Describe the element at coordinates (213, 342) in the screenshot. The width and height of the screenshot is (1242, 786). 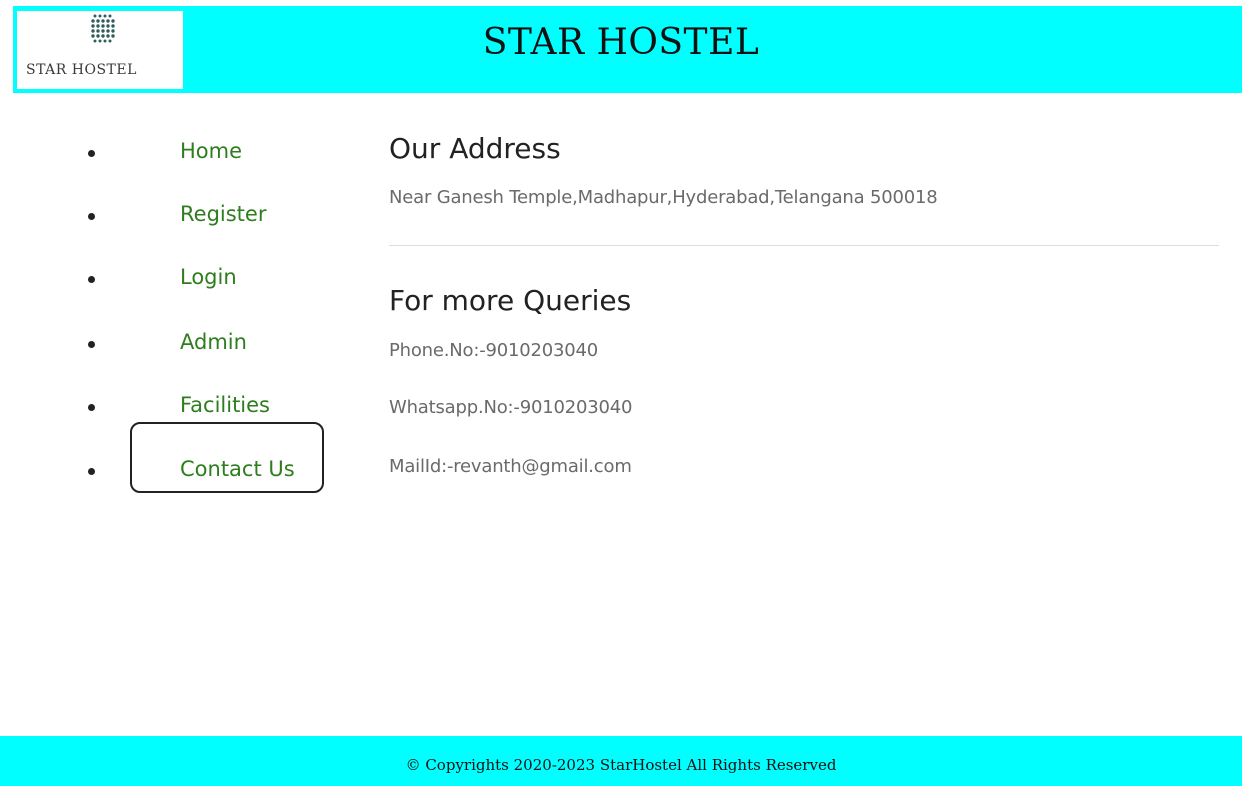
I see `nav-link-admin: Admin` at that location.